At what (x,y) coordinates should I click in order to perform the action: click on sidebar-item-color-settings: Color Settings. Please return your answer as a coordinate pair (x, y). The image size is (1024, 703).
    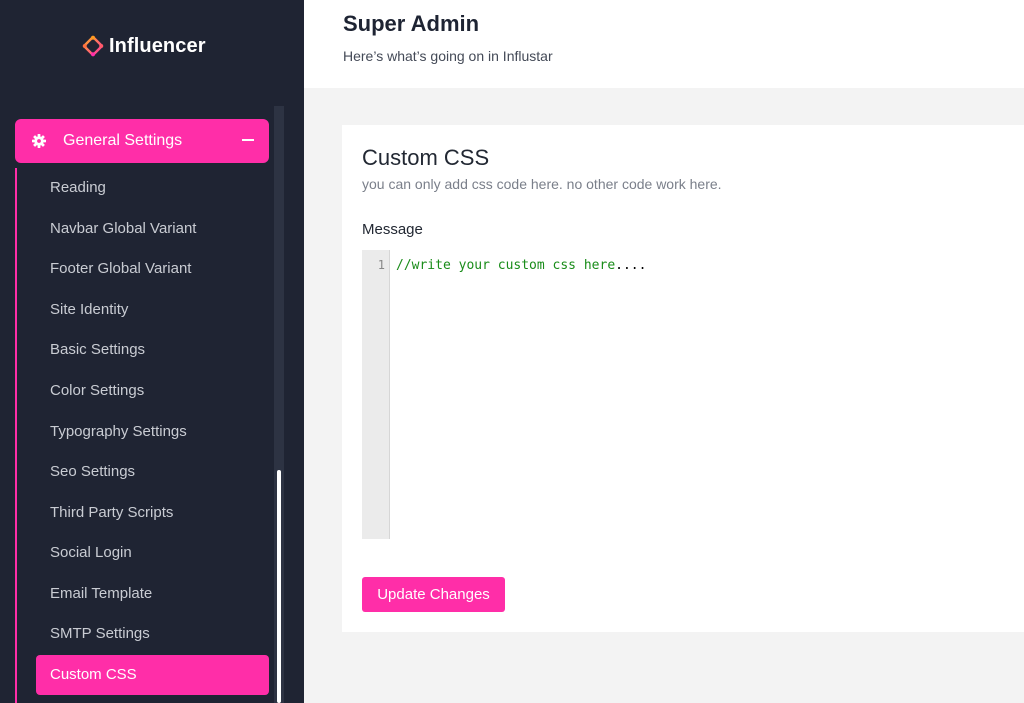
    Looking at the image, I should click on (97, 391).